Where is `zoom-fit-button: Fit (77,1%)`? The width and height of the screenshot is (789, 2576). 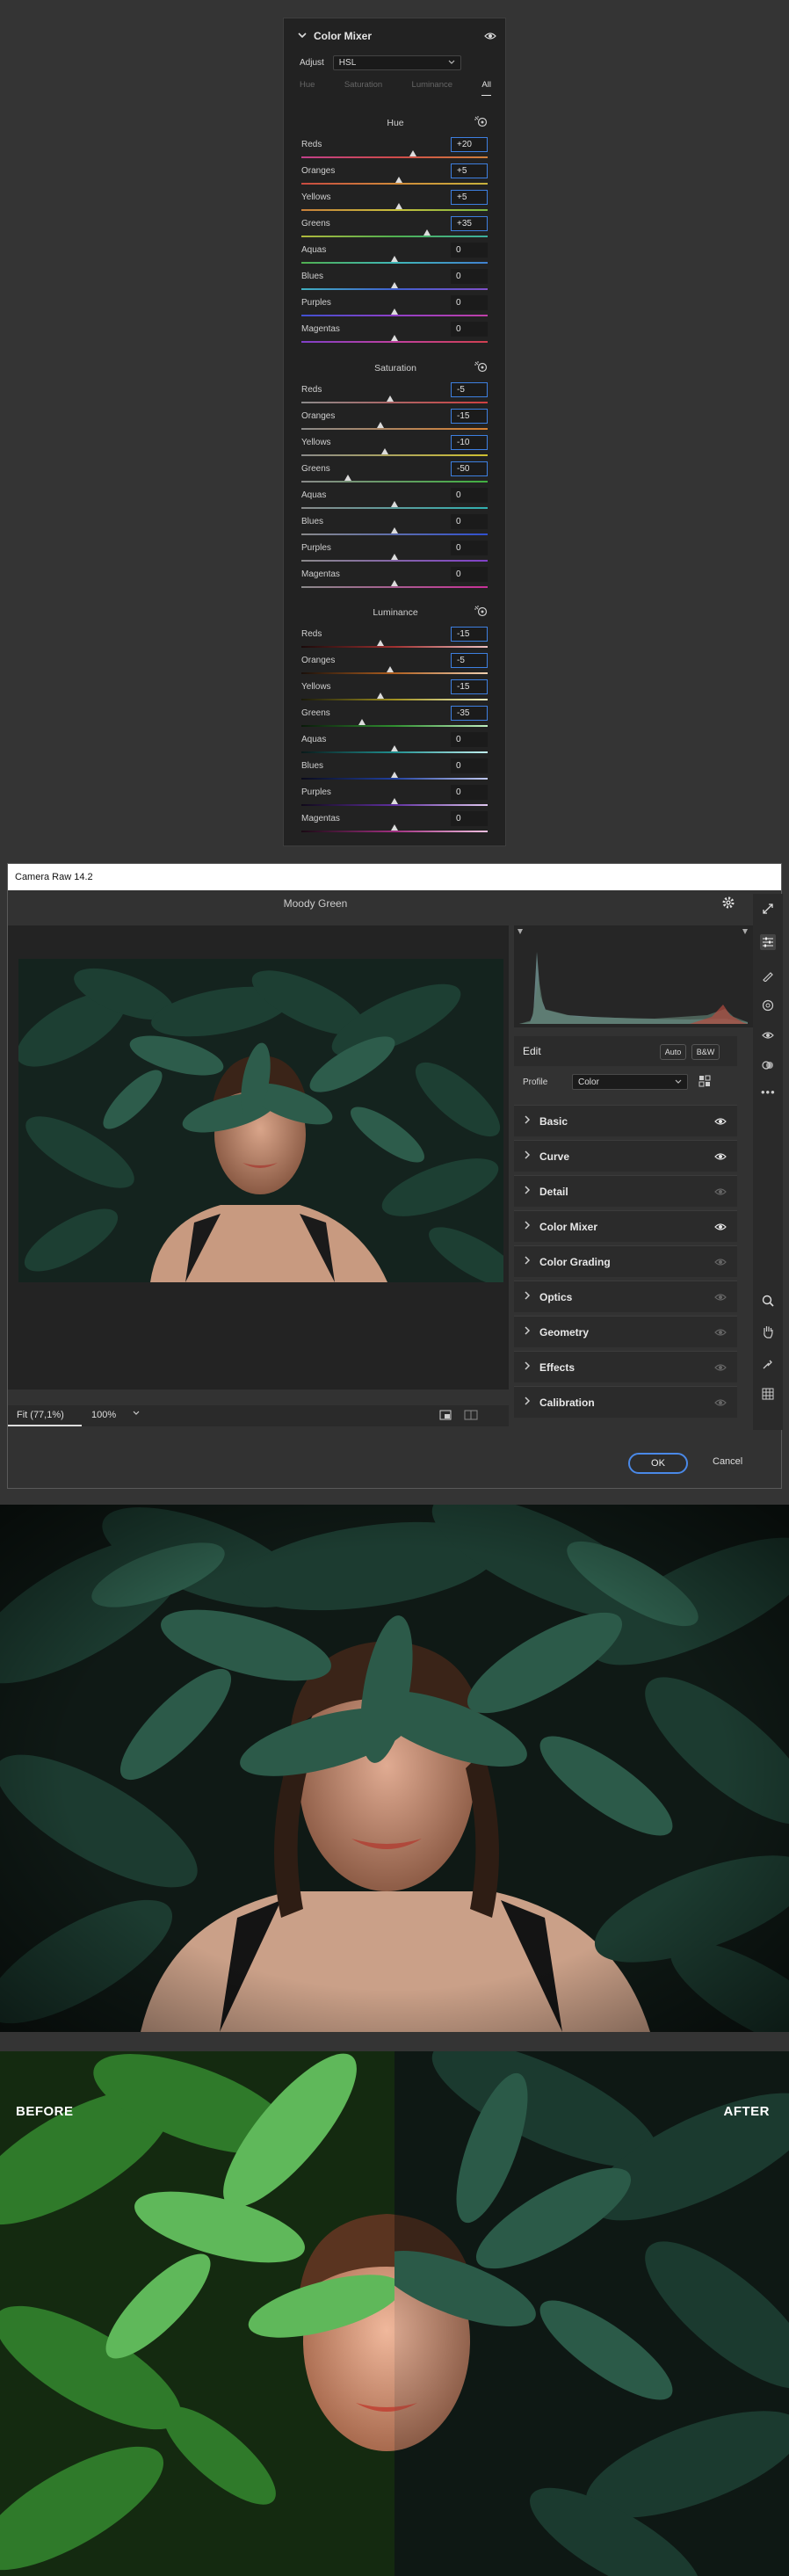 zoom-fit-button: Fit (77,1%) is located at coordinates (41, 1415).